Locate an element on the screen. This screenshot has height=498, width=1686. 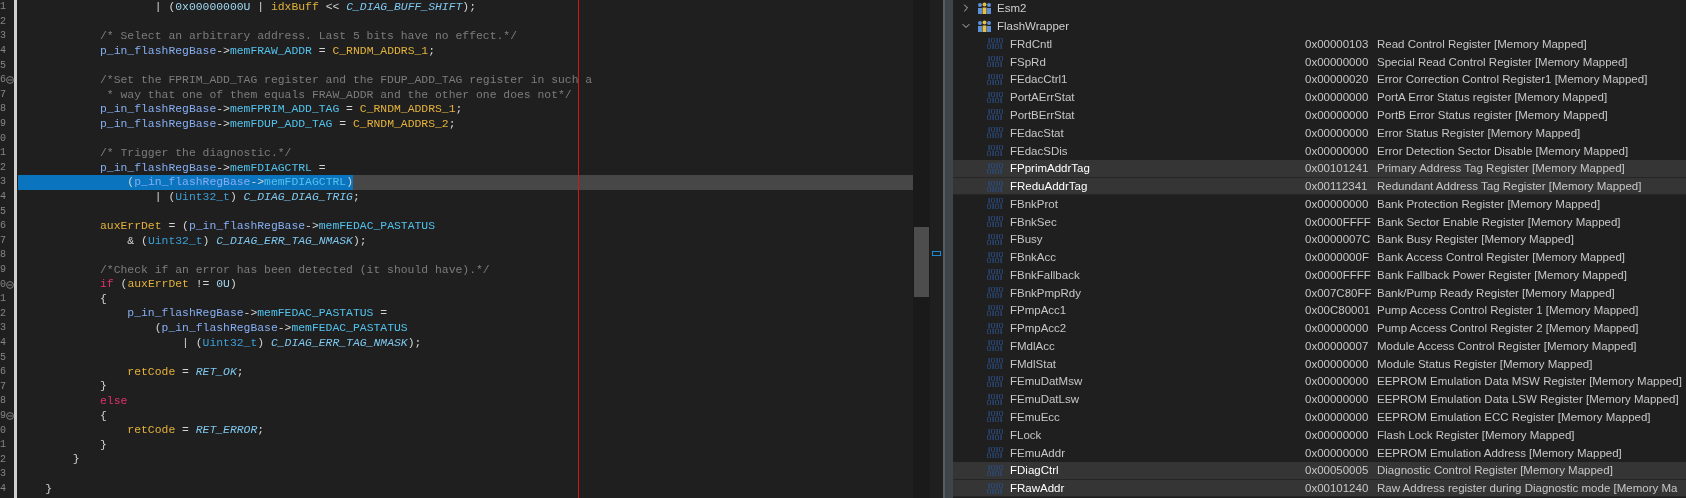
register-value: 0x00101241 is located at coordinates (1337, 168).